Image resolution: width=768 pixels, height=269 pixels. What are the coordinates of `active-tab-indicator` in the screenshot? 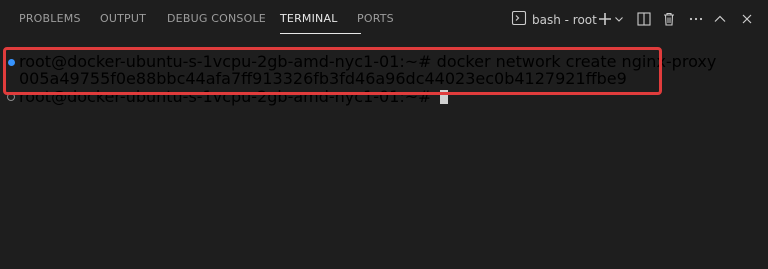 It's located at (320, 33).